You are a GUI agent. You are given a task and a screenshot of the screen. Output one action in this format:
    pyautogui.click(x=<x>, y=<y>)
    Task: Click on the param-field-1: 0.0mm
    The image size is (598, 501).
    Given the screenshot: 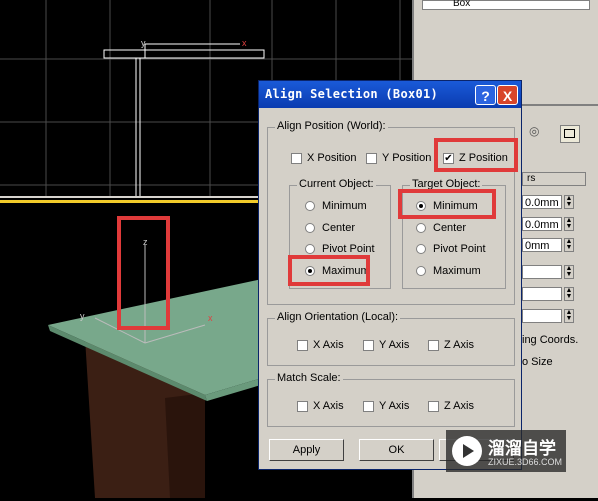 What is the action you would take?
    pyautogui.click(x=542, y=202)
    